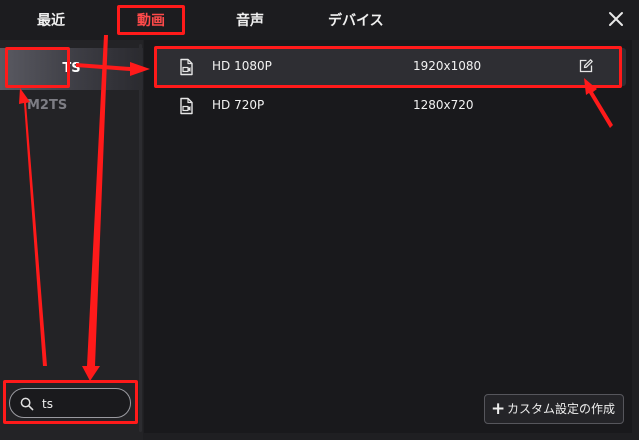 The width and height of the screenshot is (639, 440). Describe the element at coordinates (51, 21) in the screenshot. I see `tab-recent: 最近` at that location.